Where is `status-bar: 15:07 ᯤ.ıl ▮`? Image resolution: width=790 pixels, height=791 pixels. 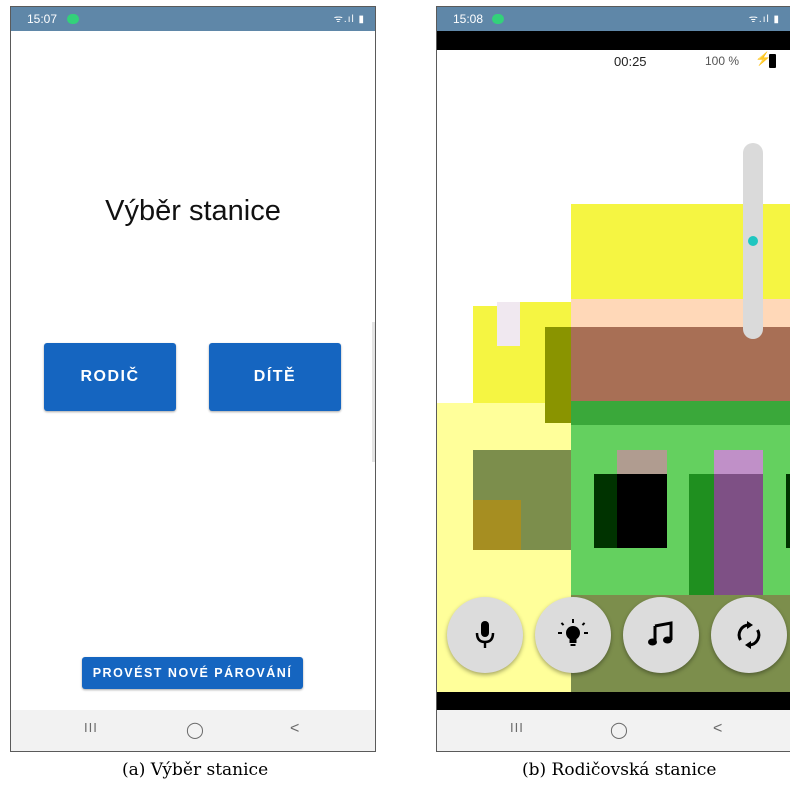 status-bar: 15:07 ᯤ.ıl ▮ is located at coordinates (193, 19).